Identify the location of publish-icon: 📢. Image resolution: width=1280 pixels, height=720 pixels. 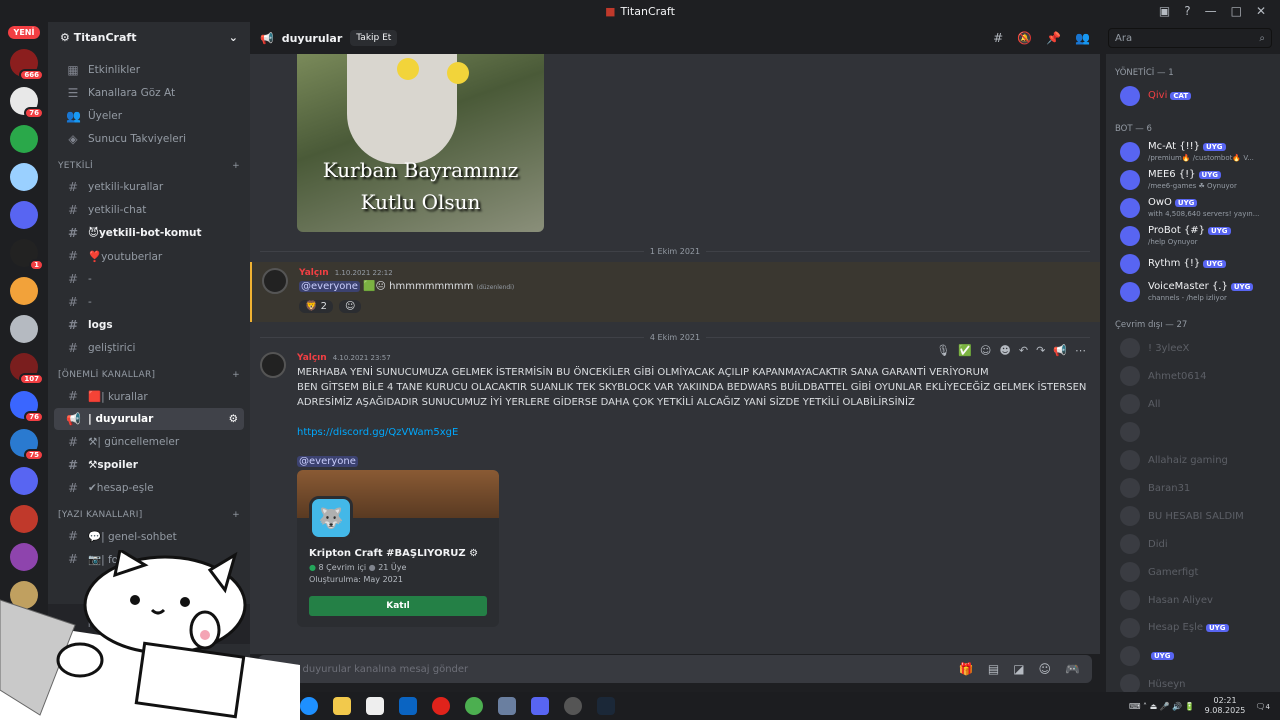
(1060, 350).